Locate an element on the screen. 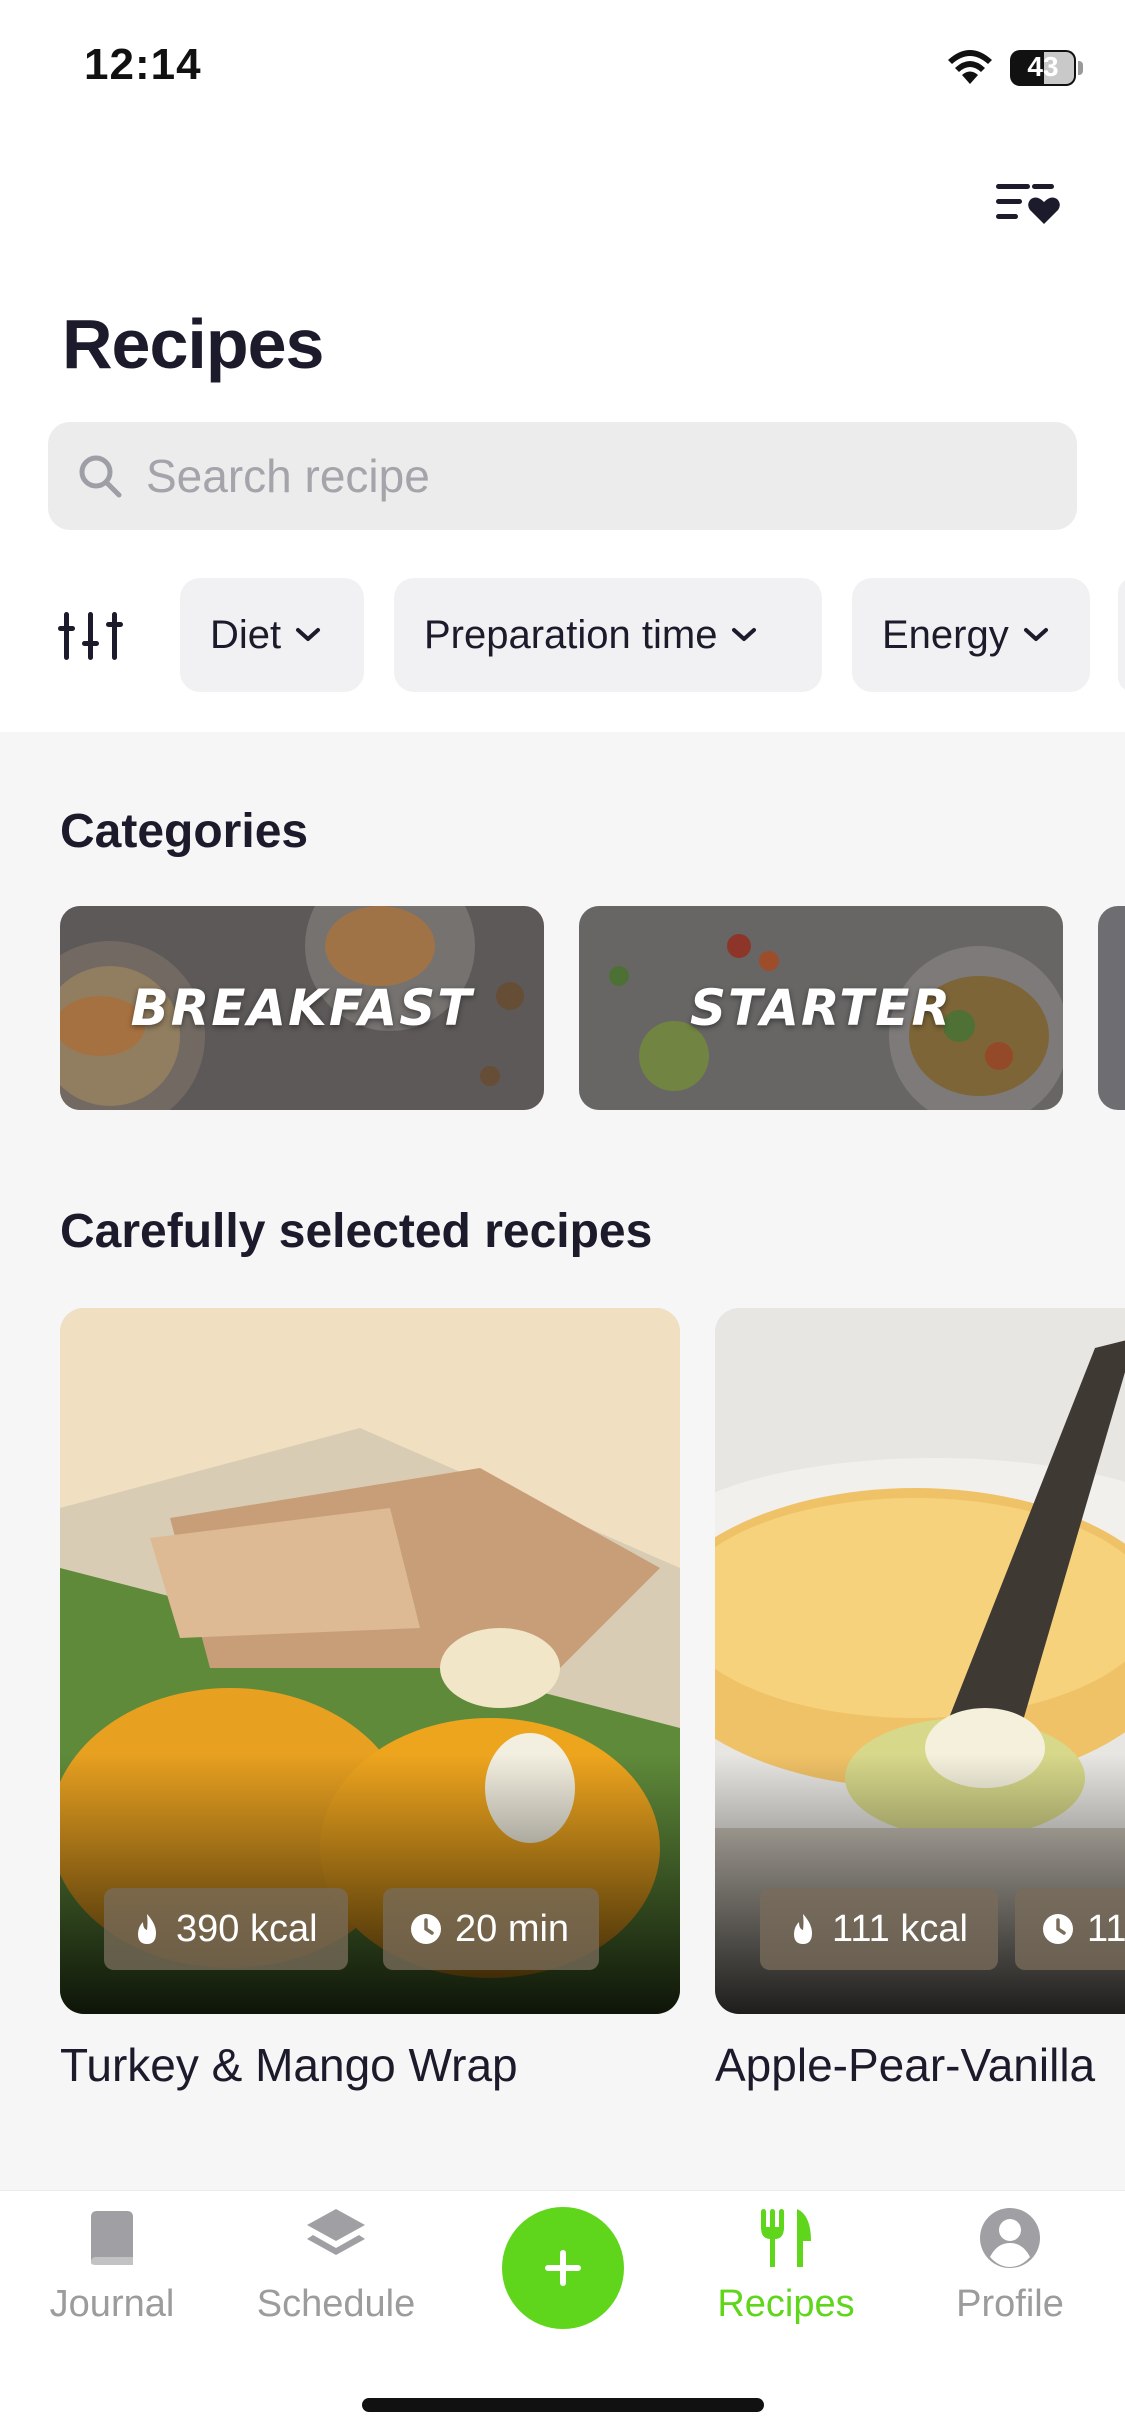 This screenshot has height=2436, width=1125. kcal-value: 390 kcal is located at coordinates (247, 1928).